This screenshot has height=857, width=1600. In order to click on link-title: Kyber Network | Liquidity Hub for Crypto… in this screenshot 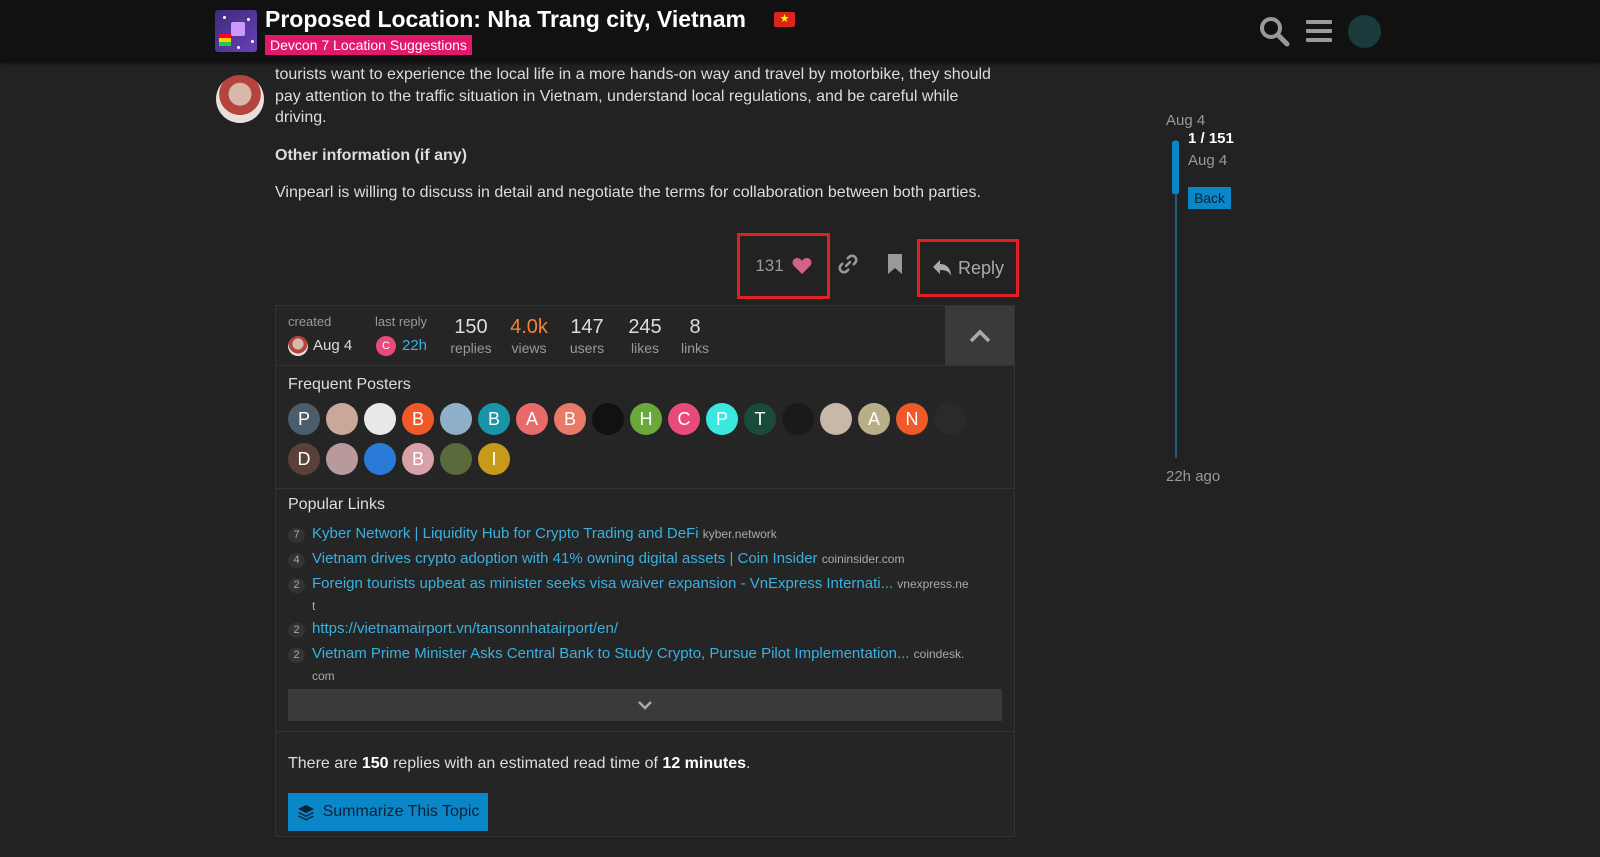, I will do `click(505, 533)`.